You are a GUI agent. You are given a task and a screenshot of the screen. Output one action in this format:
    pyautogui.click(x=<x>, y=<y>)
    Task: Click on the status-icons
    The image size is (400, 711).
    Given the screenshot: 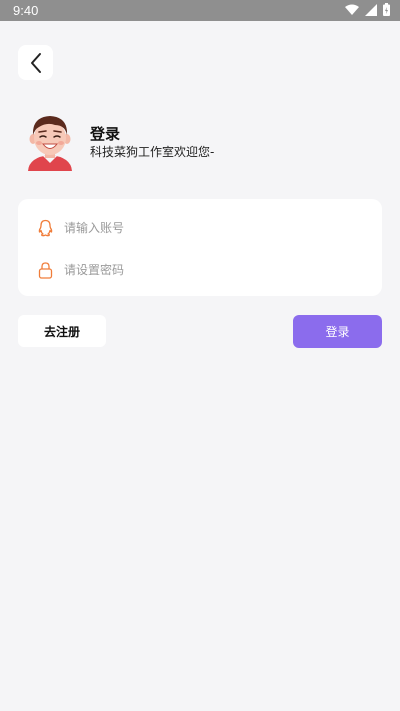 What is the action you would take?
    pyautogui.click(x=367, y=9)
    